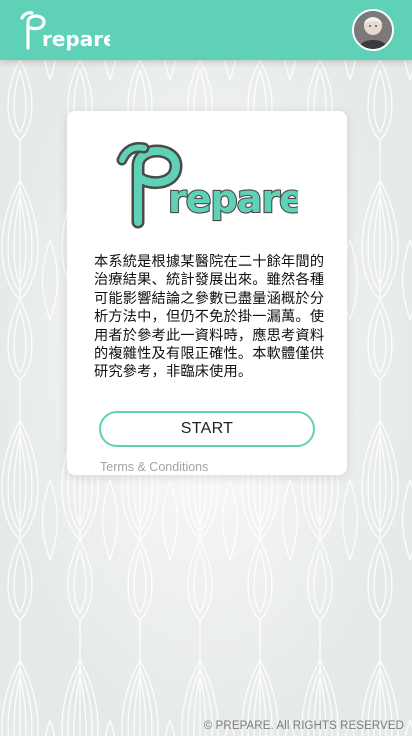 Image resolution: width=412 pixels, height=736 pixels. Describe the element at coordinates (206, 30) in the screenshot. I see `app-header: repare` at that location.